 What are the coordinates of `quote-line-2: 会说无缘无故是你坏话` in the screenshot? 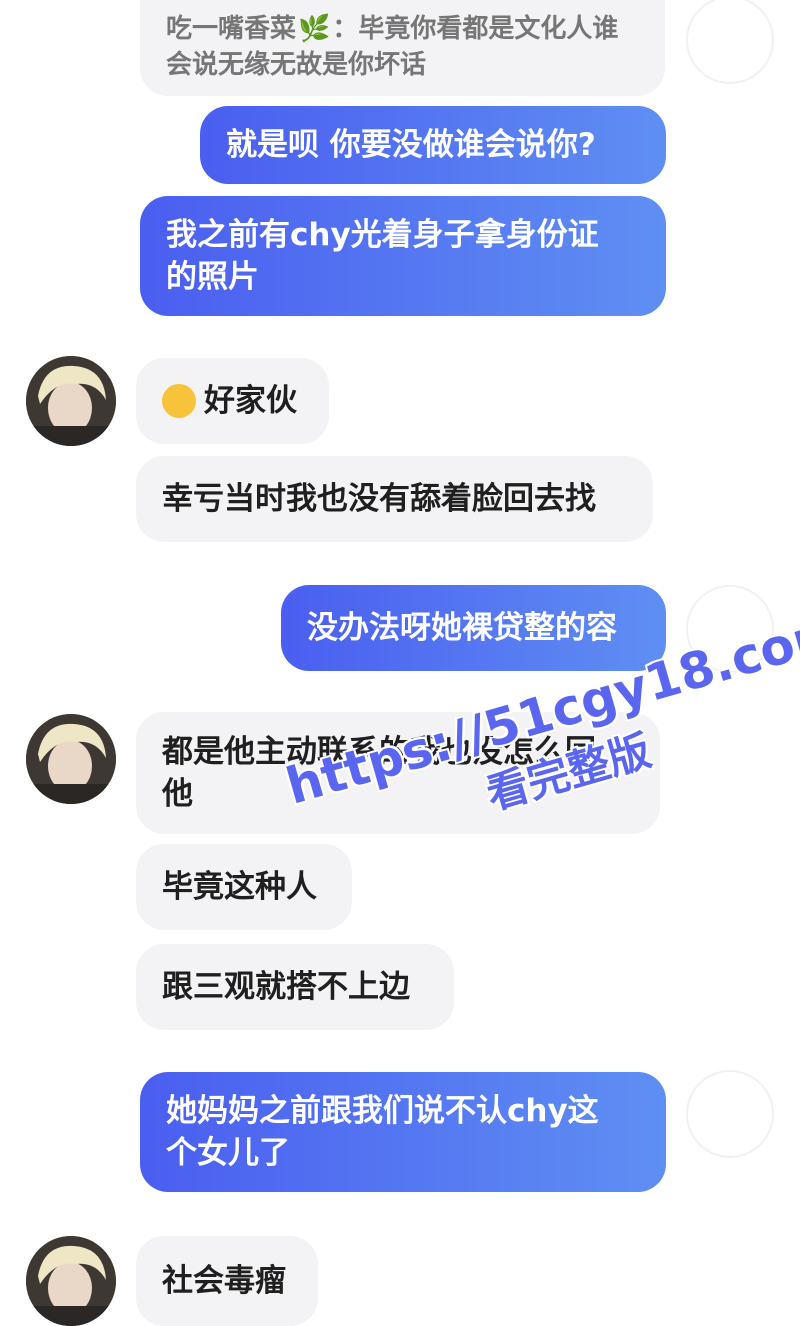 It's located at (296, 65).